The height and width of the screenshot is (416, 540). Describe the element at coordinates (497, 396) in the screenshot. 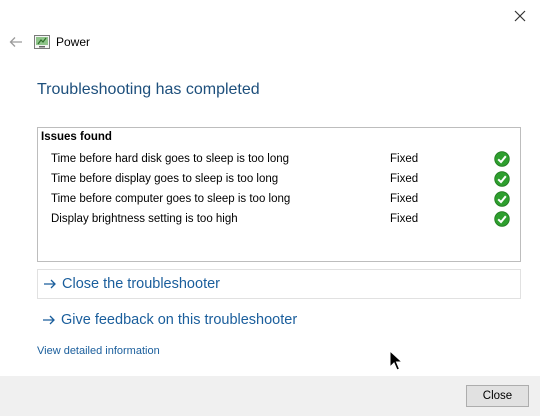

I see `close-button: Close` at that location.